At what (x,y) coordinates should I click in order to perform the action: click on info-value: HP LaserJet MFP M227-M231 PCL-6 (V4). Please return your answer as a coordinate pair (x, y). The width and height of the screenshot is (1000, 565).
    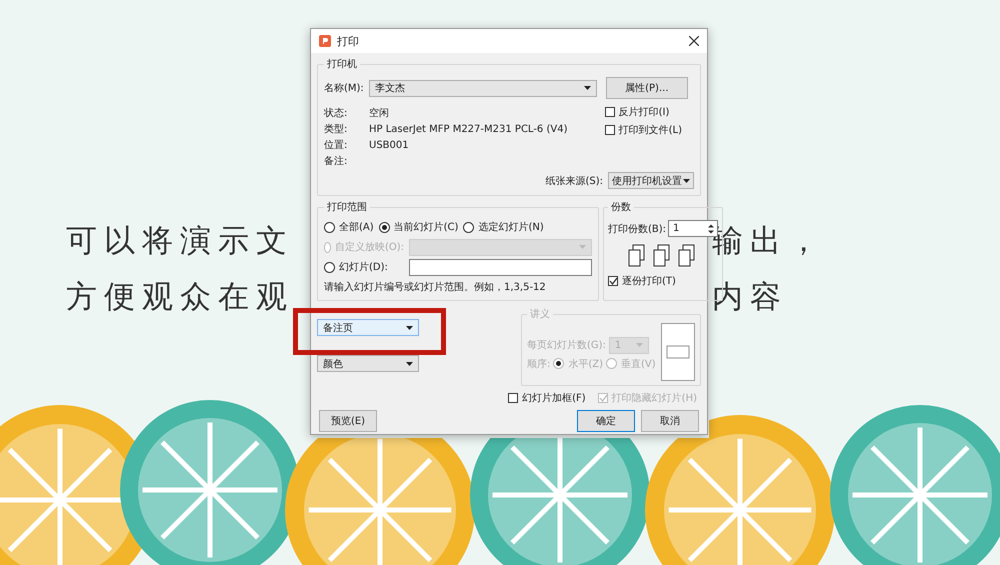
    Looking at the image, I should click on (468, 129).